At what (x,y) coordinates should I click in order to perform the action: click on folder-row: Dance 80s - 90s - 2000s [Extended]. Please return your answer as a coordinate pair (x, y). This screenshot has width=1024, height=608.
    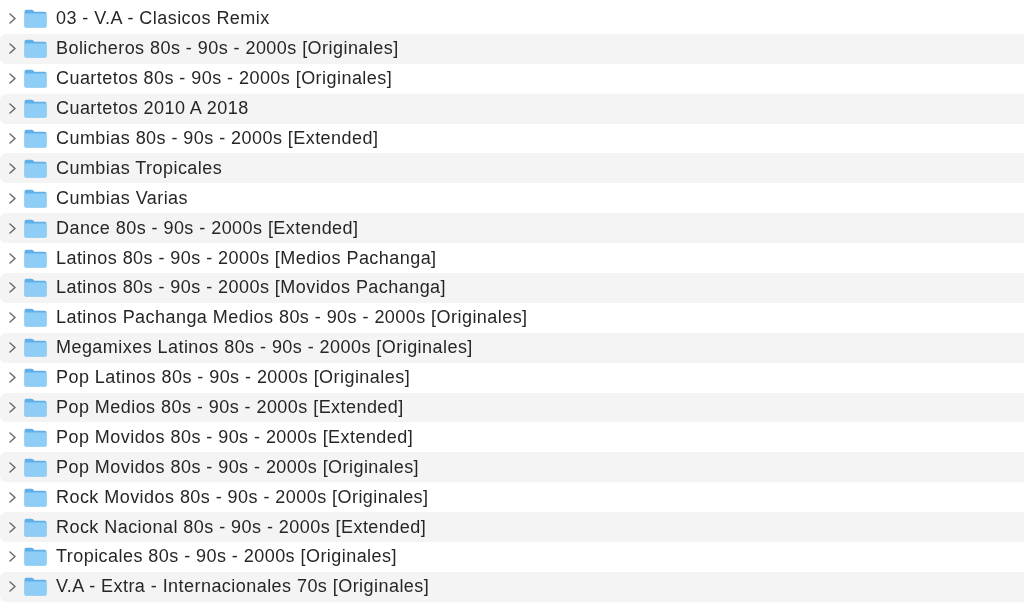
    Looking at the image, I should click on (512, 228).